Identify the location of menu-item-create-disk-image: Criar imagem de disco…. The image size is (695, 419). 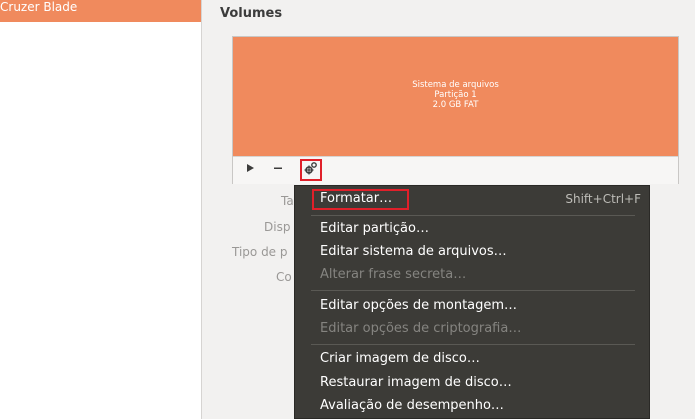
(400, 359).